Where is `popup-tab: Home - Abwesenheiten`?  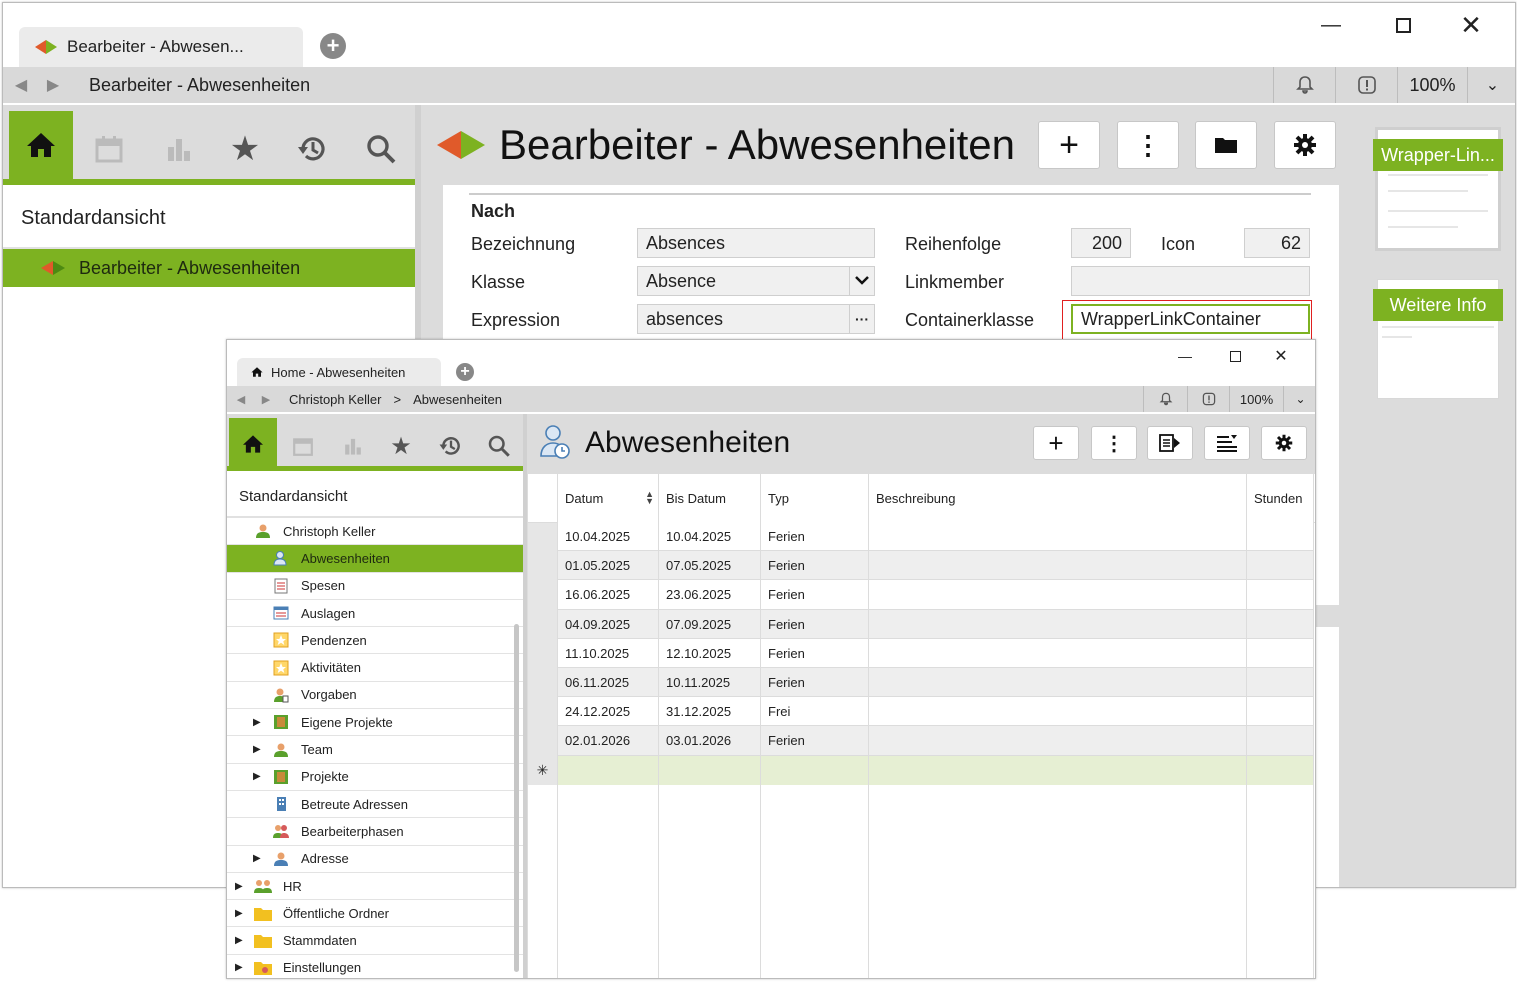 popup-tab: Home - Abwesenheiten is located at coordinates (339, 372).